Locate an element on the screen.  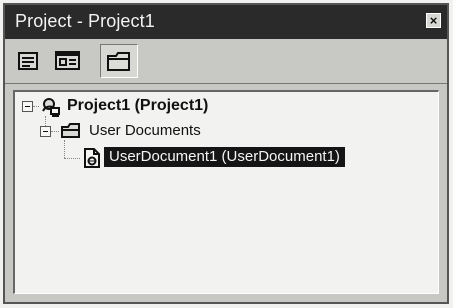
view-object-icon is located at coordinates (67, 60).